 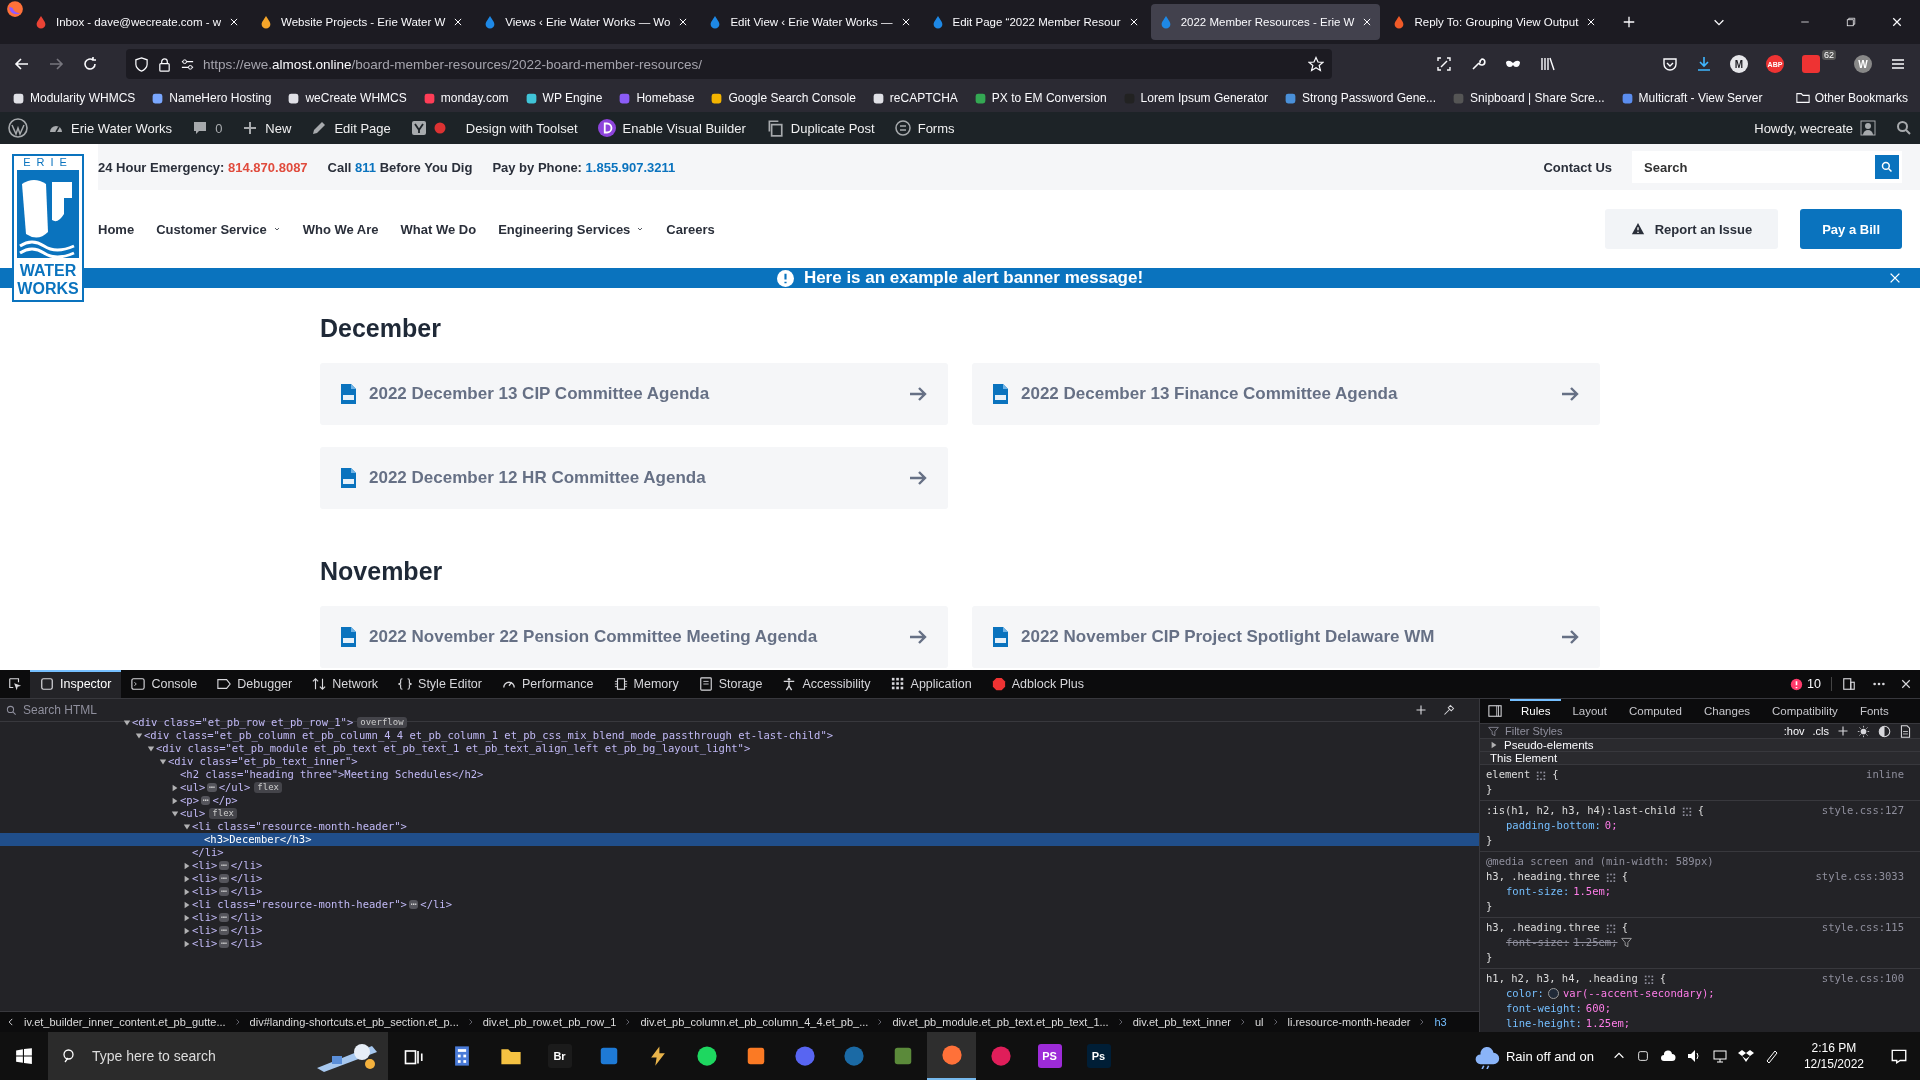 I want to click on layout-badge: flex, so click(x=268, y=787).